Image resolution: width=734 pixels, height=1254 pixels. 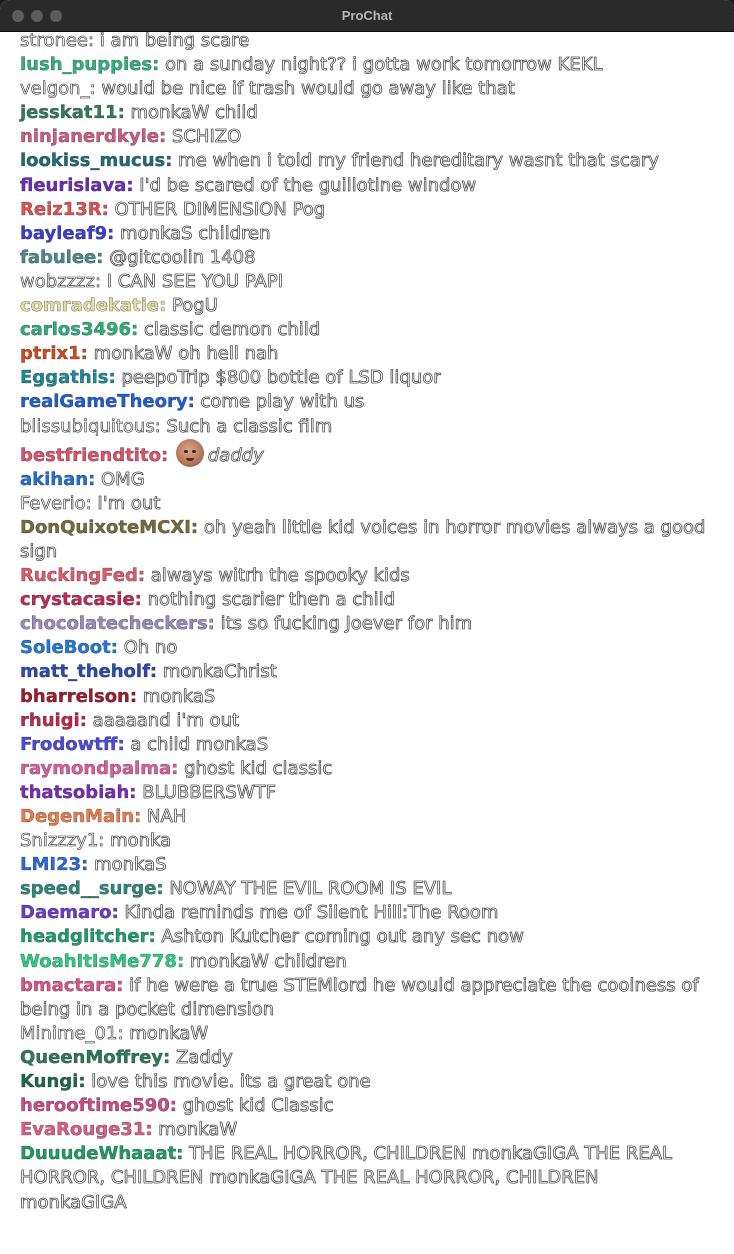 What do you see at coordinates (209, 792) in the screenshot?
I see `chat-message-text: BLUBBERSWTF` at bounding box center [209, 792].